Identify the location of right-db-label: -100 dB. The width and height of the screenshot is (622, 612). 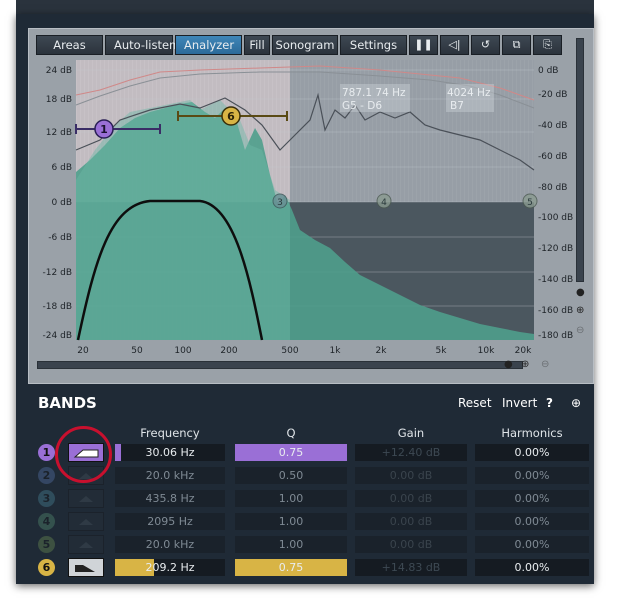
(555, 218).